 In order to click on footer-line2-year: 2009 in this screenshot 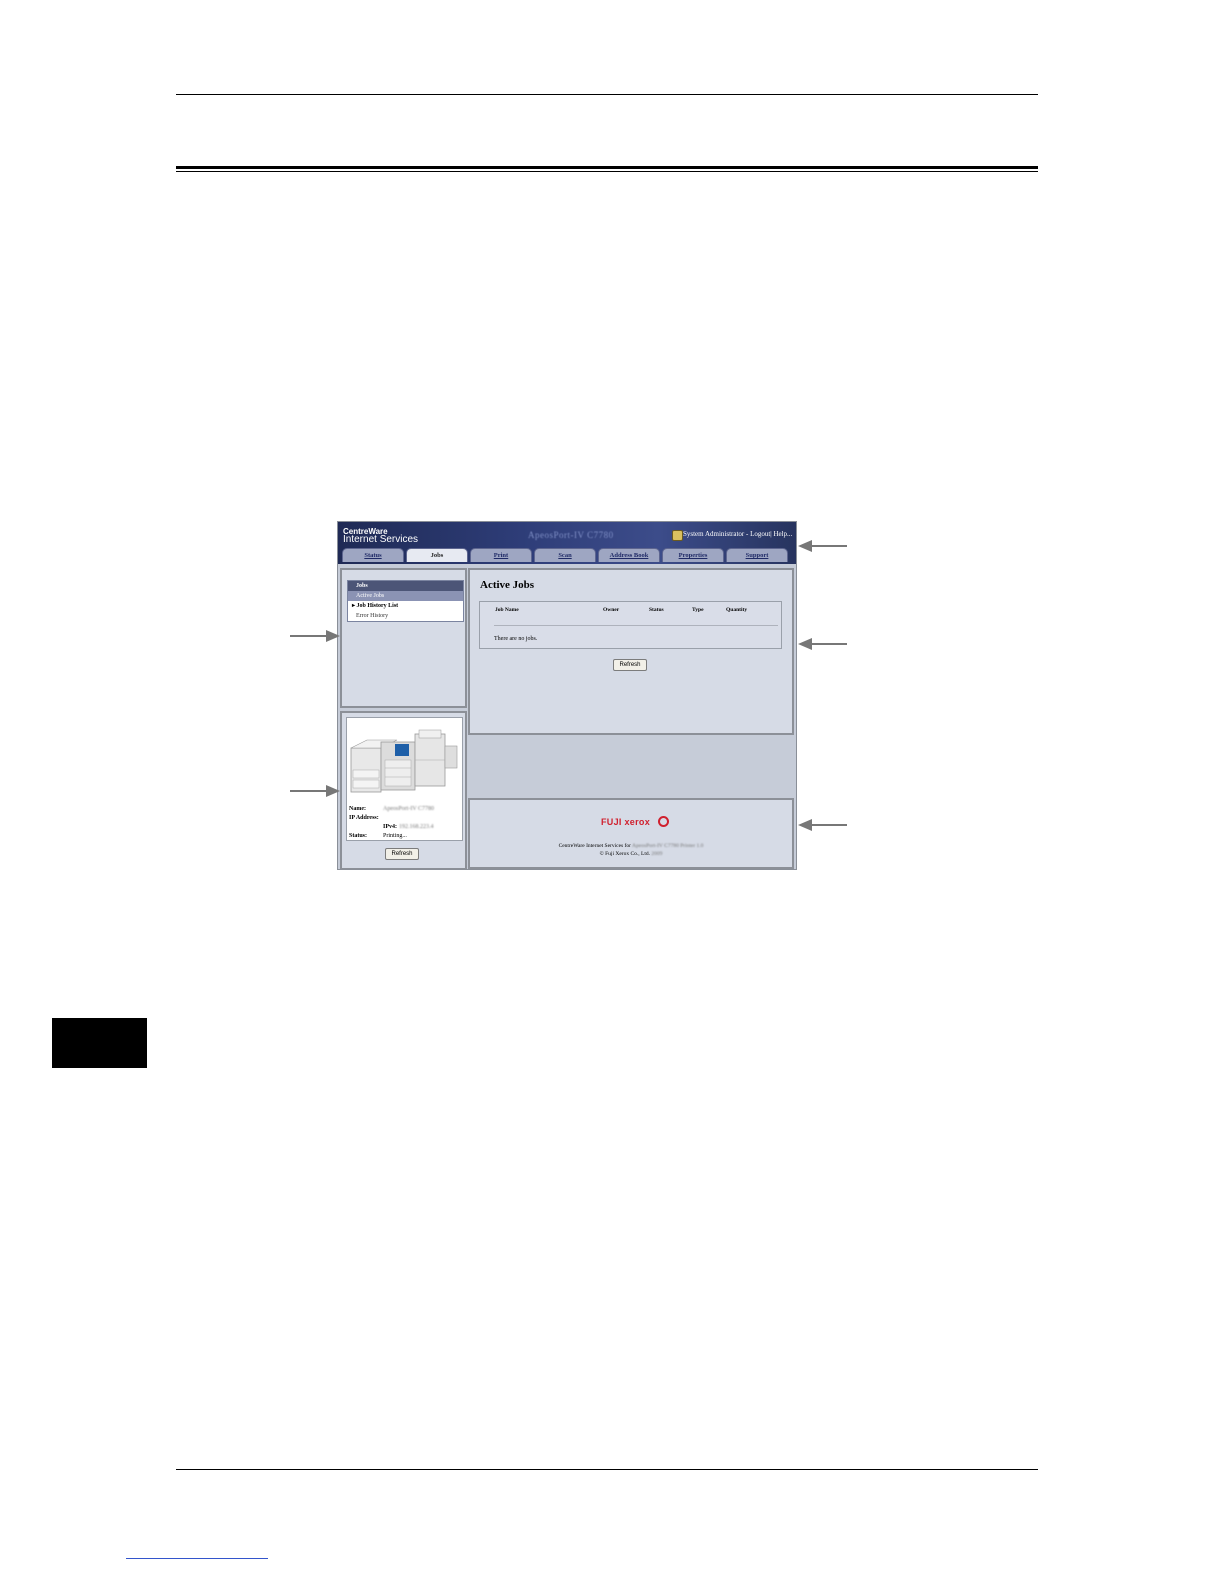, I will do `click(657, 854)`.